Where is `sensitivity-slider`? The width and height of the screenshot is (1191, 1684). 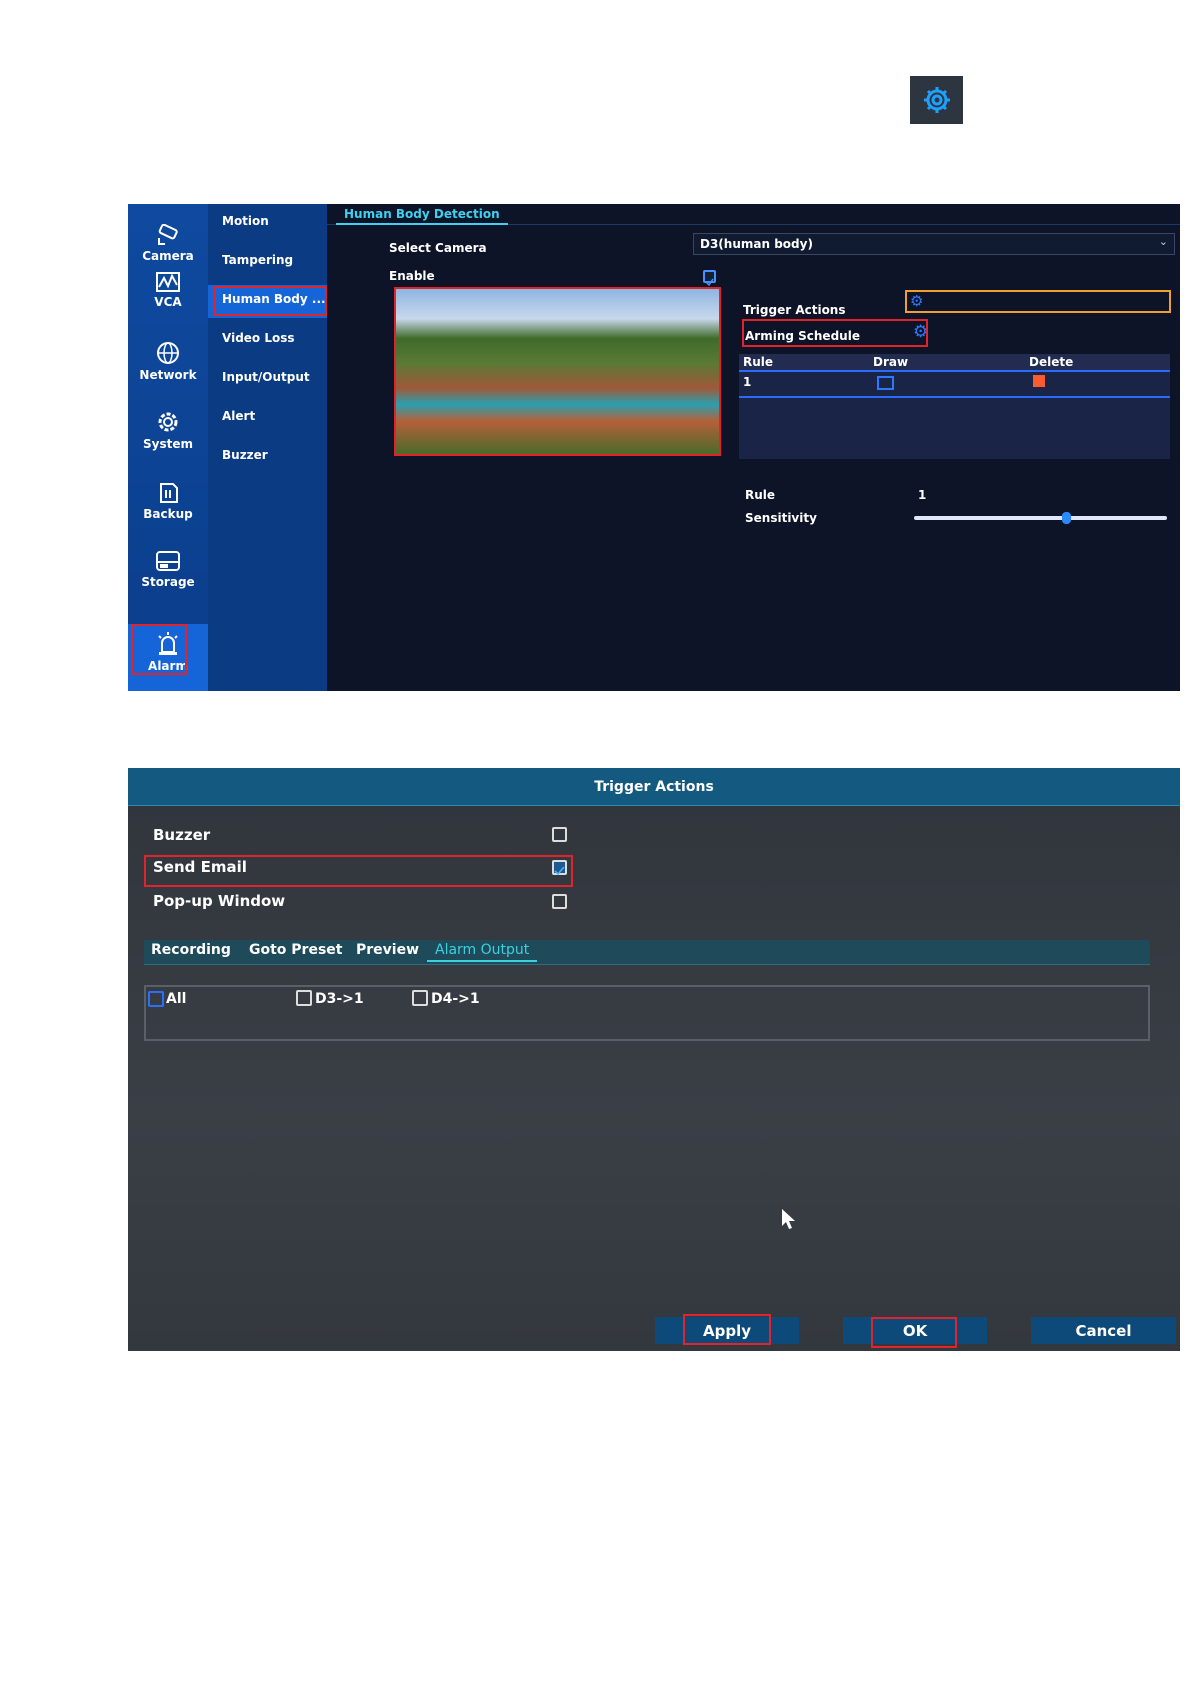 sensitivity-slider is located at coordinates (1040, 518).